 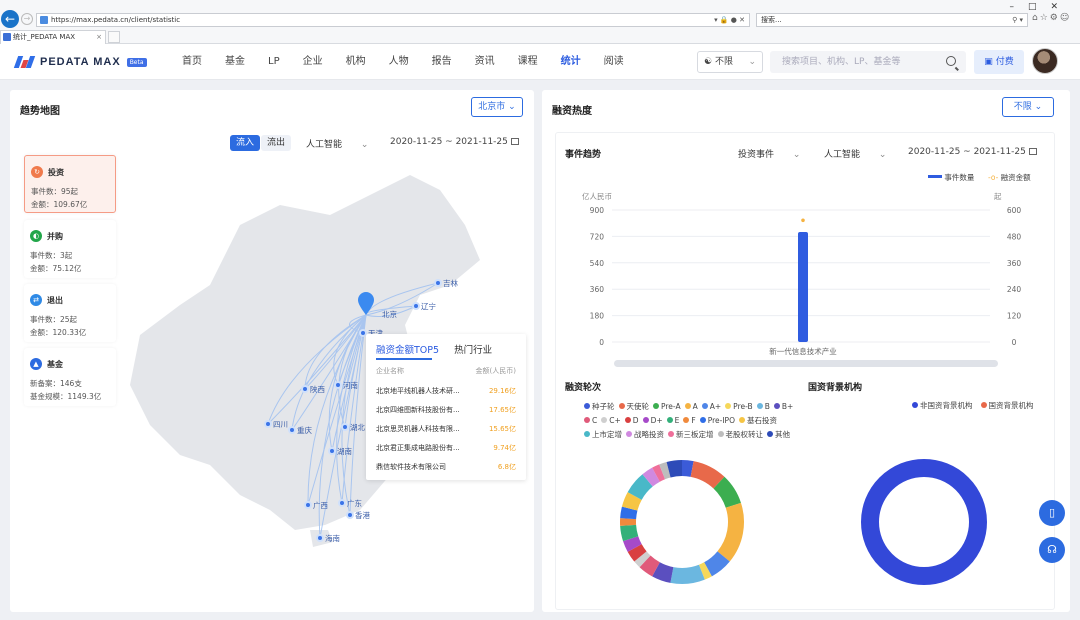 I want to click on trend-industry-label: 人工智能, so click(x=842, y=155).